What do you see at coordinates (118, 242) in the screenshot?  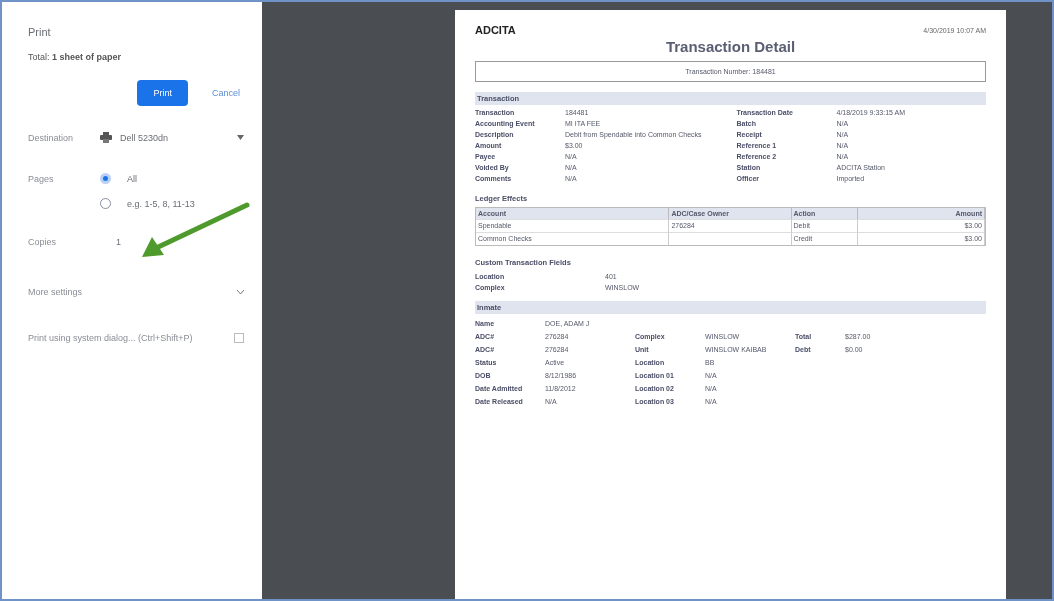 I see `copies-field: 1` at bounding box center [118, 242].